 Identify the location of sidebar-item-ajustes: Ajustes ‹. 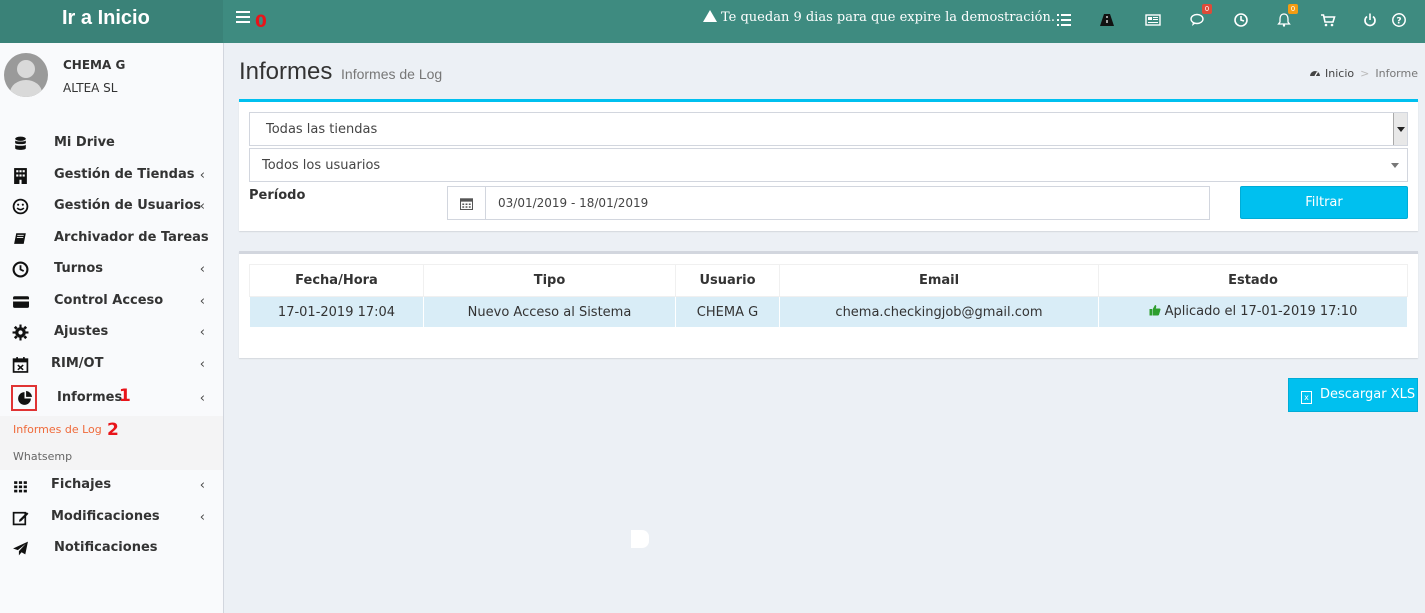
(111, 332).